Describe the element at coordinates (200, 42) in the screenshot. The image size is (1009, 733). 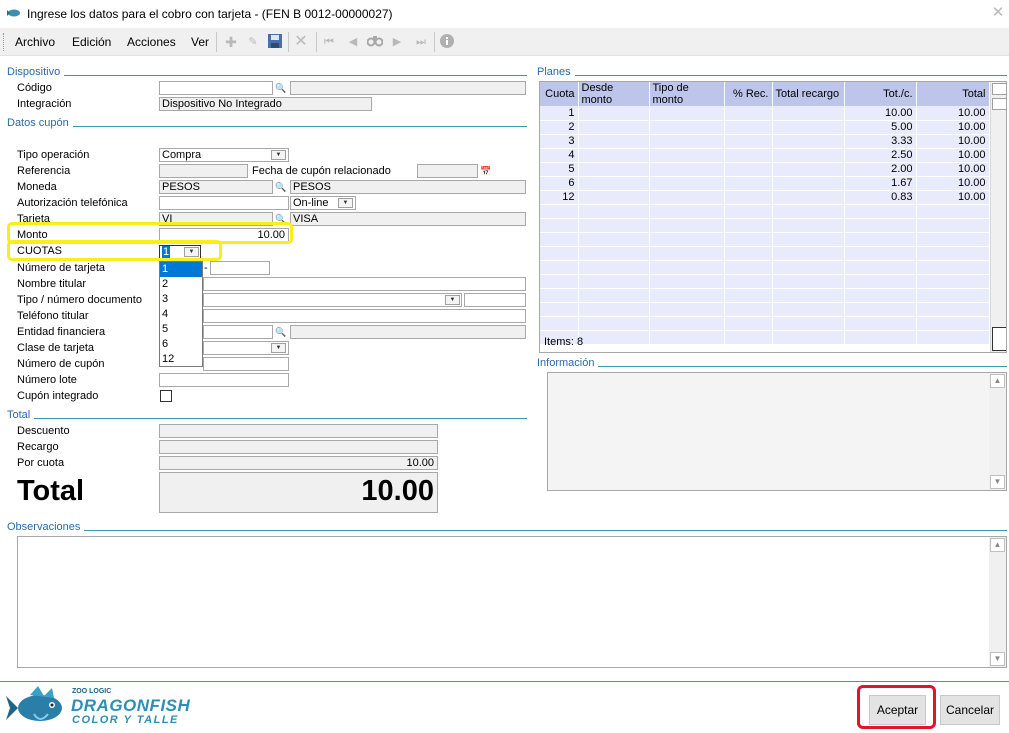
I see `menu-ver: Ver` at that location.